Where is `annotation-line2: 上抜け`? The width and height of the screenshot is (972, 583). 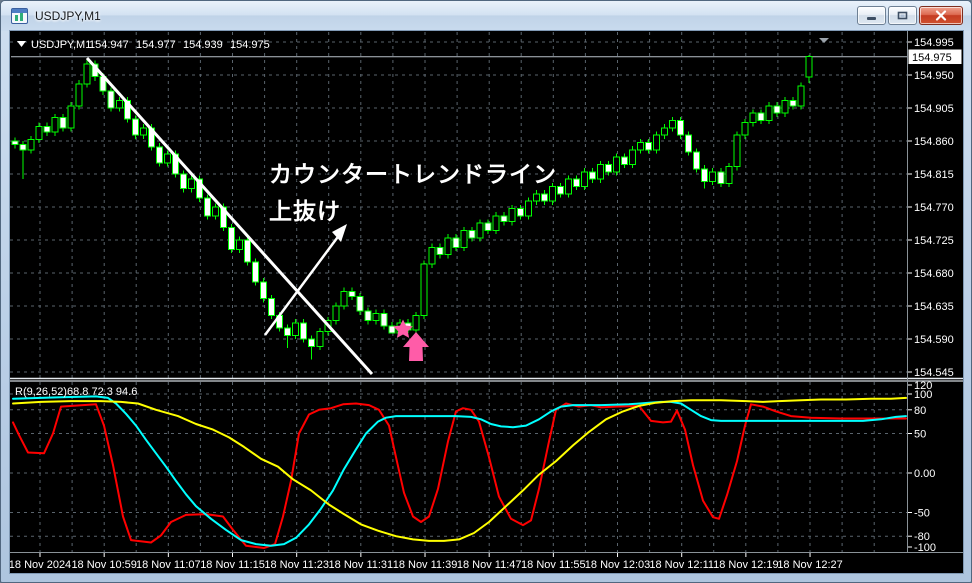 annotation-line2: 上抜け is located at coordinates (305, 211).